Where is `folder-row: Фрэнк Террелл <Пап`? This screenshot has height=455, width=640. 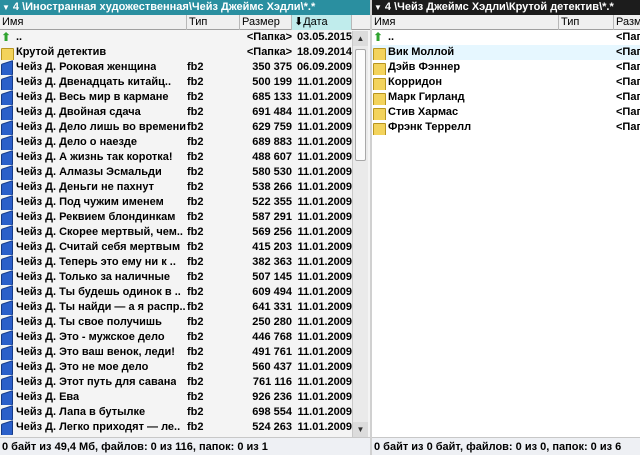
folder-row: Фрэнк Террелл <Пап is located at coordinates (506, 127).